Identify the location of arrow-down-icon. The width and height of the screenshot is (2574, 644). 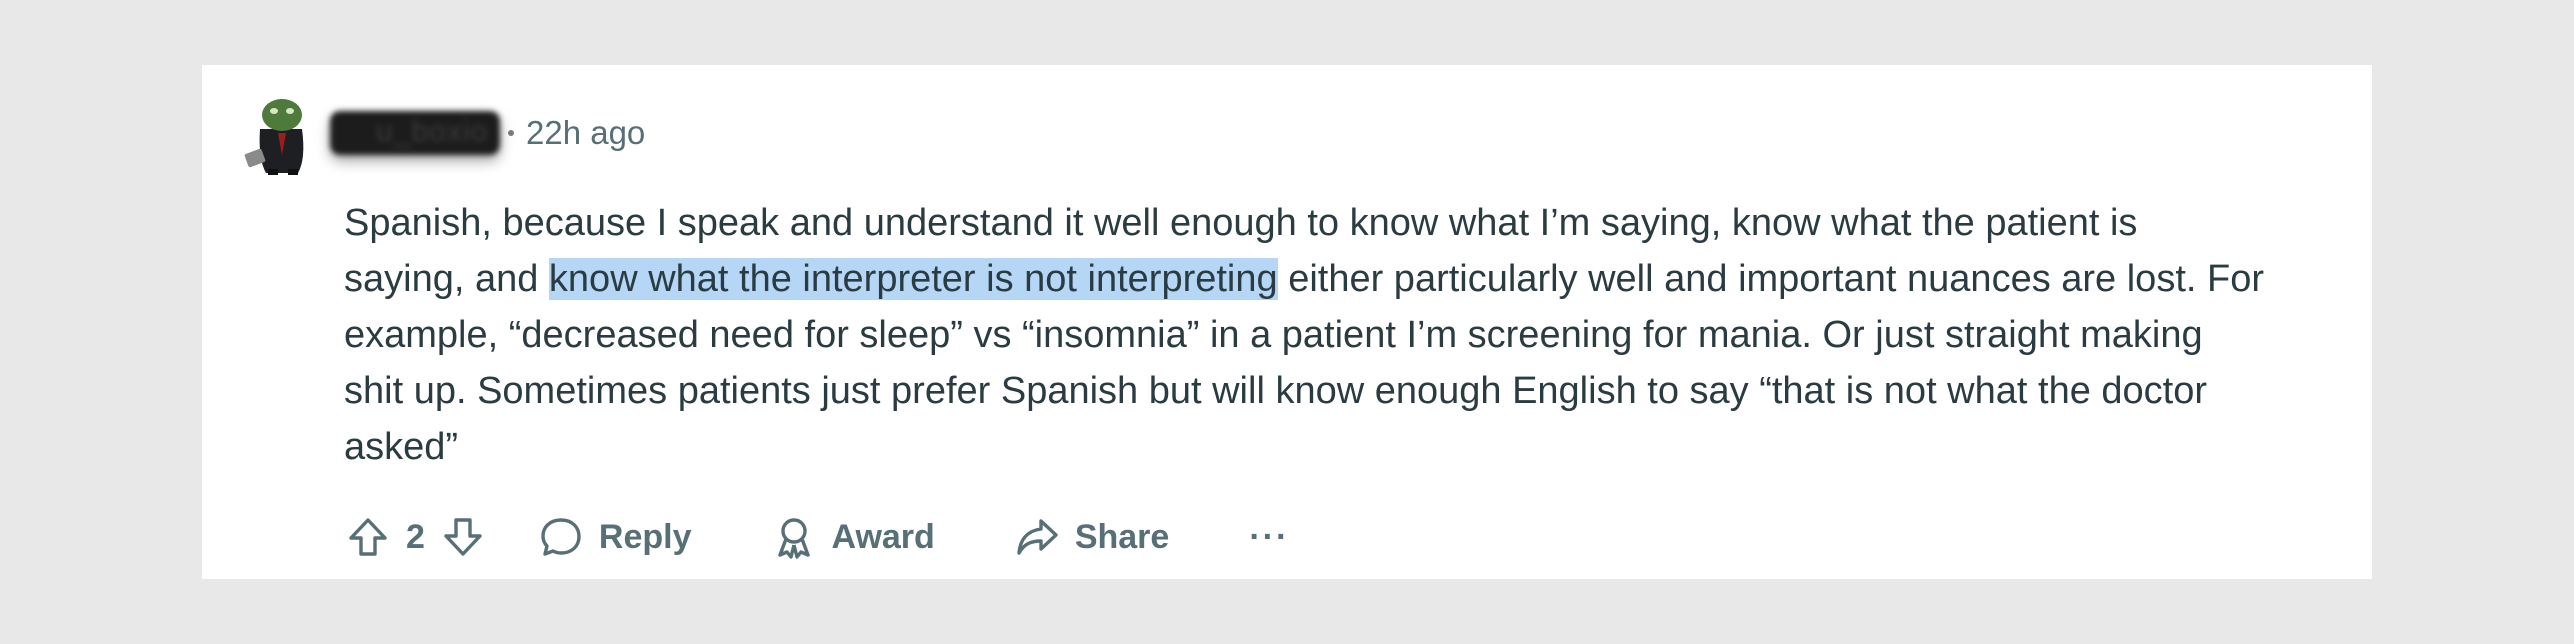
(463, 537).